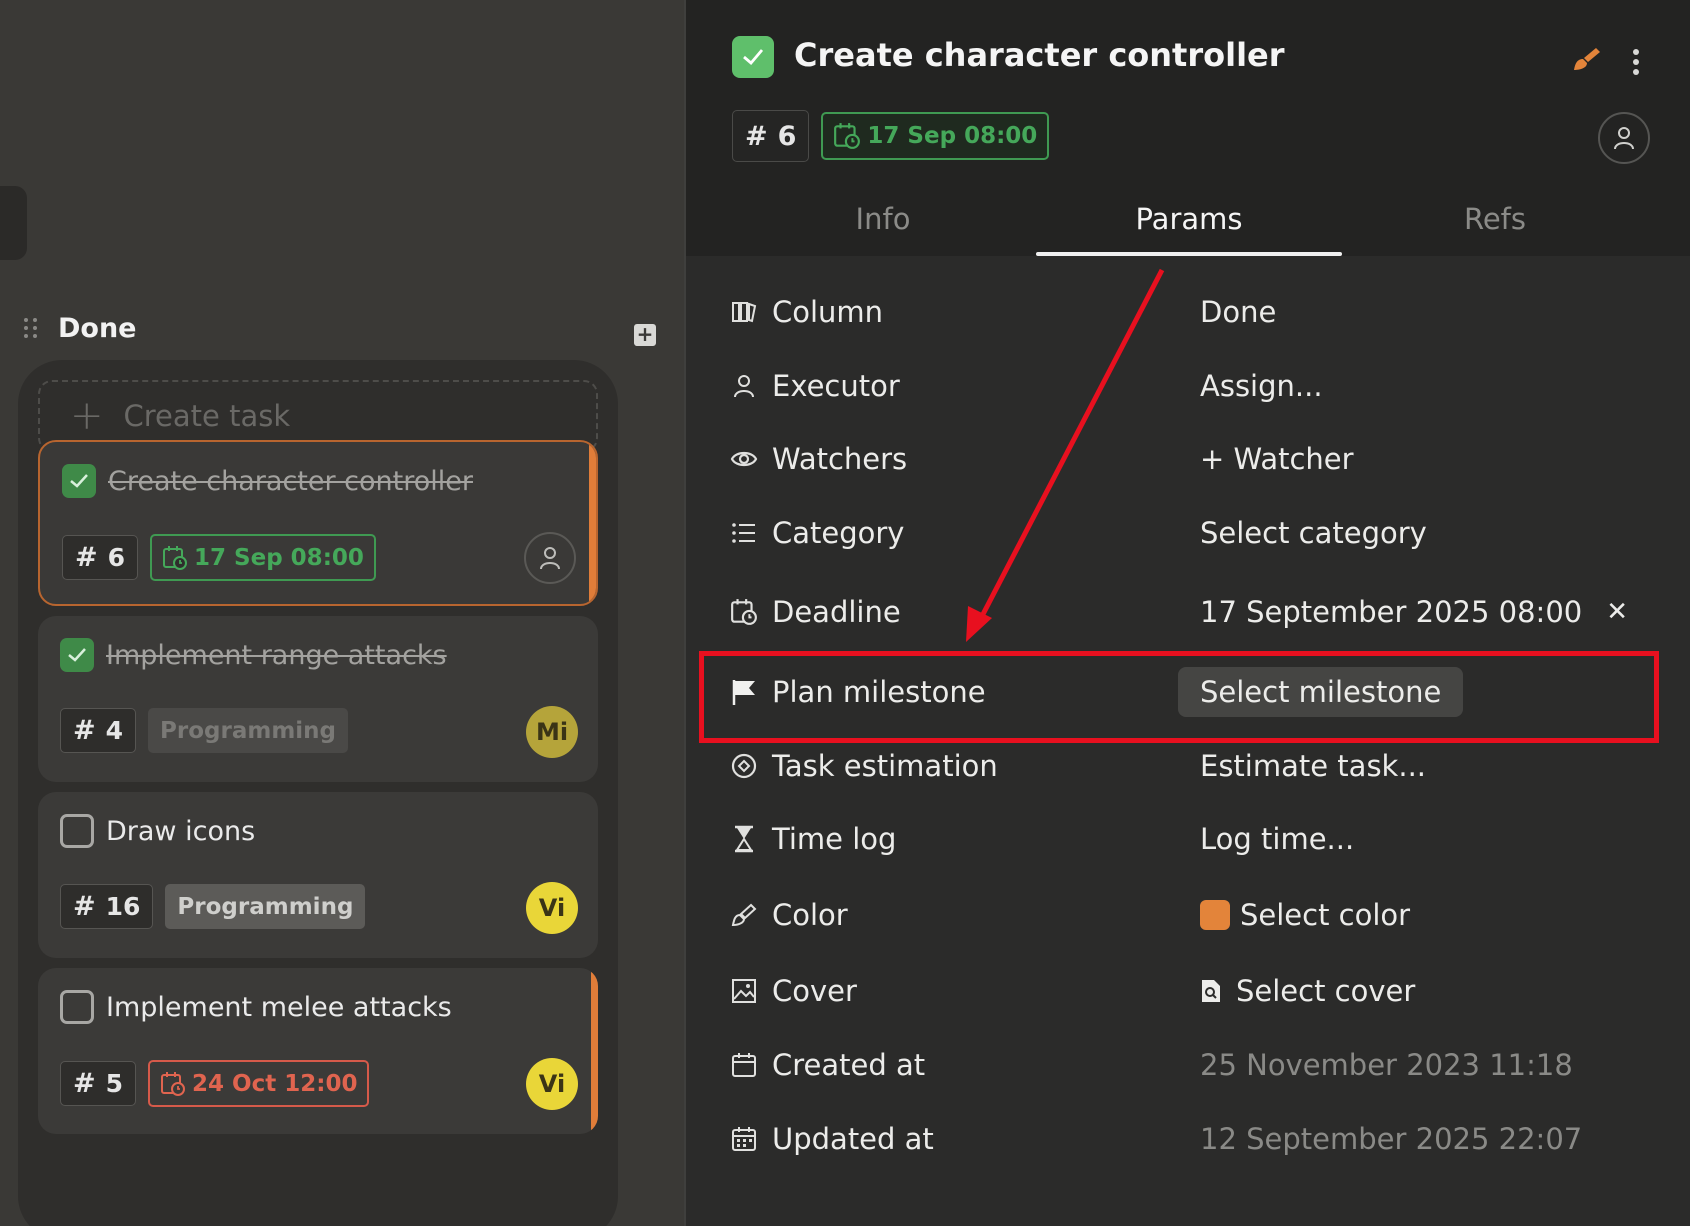  I want to click on deadline-value: 17 September 2025 08:00 ✕, so click(1414, 612).